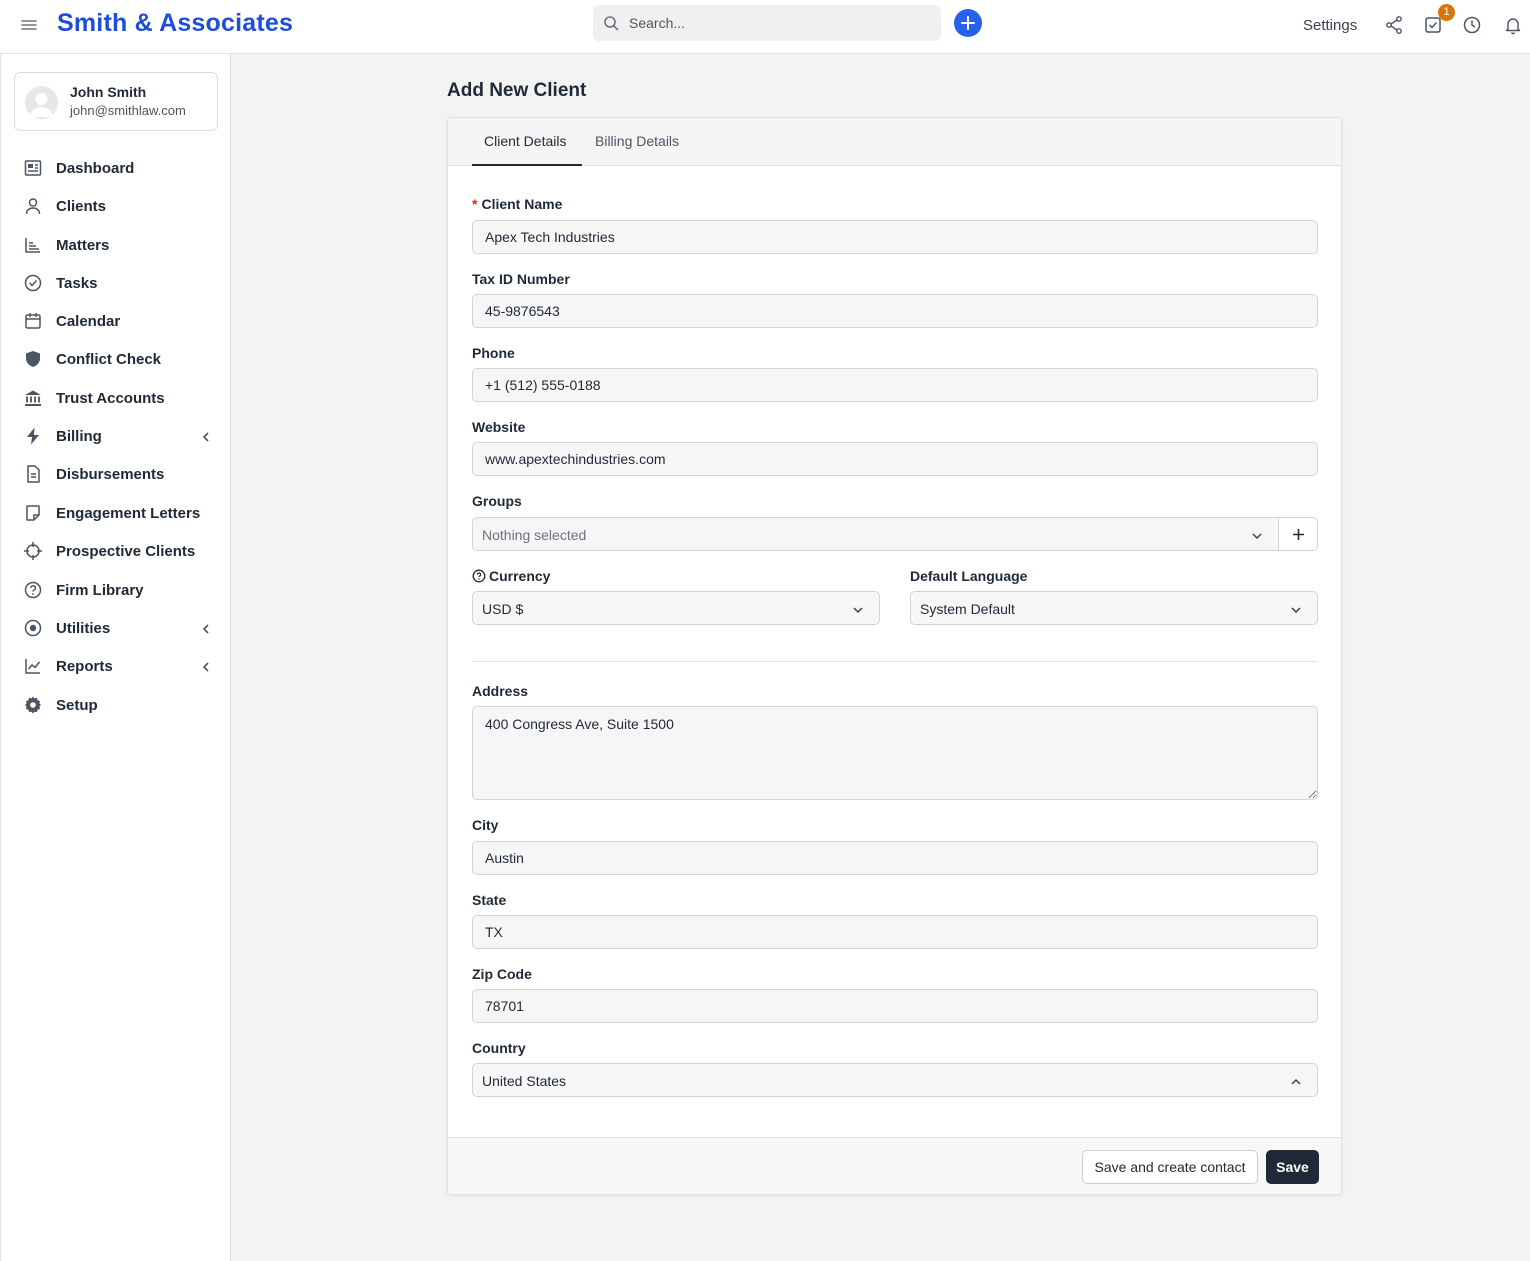 The width and height of the screenshot is (1530, 1261). I want to click on phone-label: Phone, so click(493, 353).